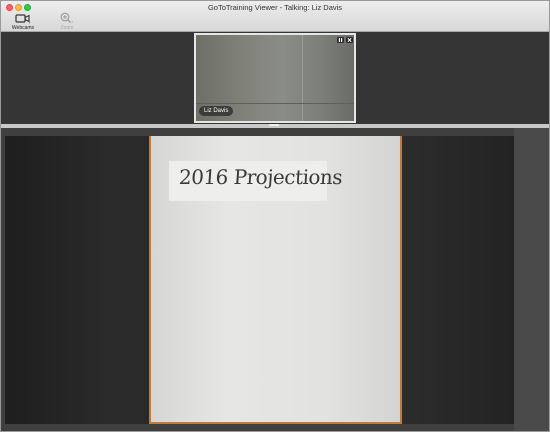 Image resolution: width=550 pixels, height=432 pixels. What do you see at coordinates (274, 125) in the screenshot?
I see `splitter-grip` at bounding box center [274, 125].